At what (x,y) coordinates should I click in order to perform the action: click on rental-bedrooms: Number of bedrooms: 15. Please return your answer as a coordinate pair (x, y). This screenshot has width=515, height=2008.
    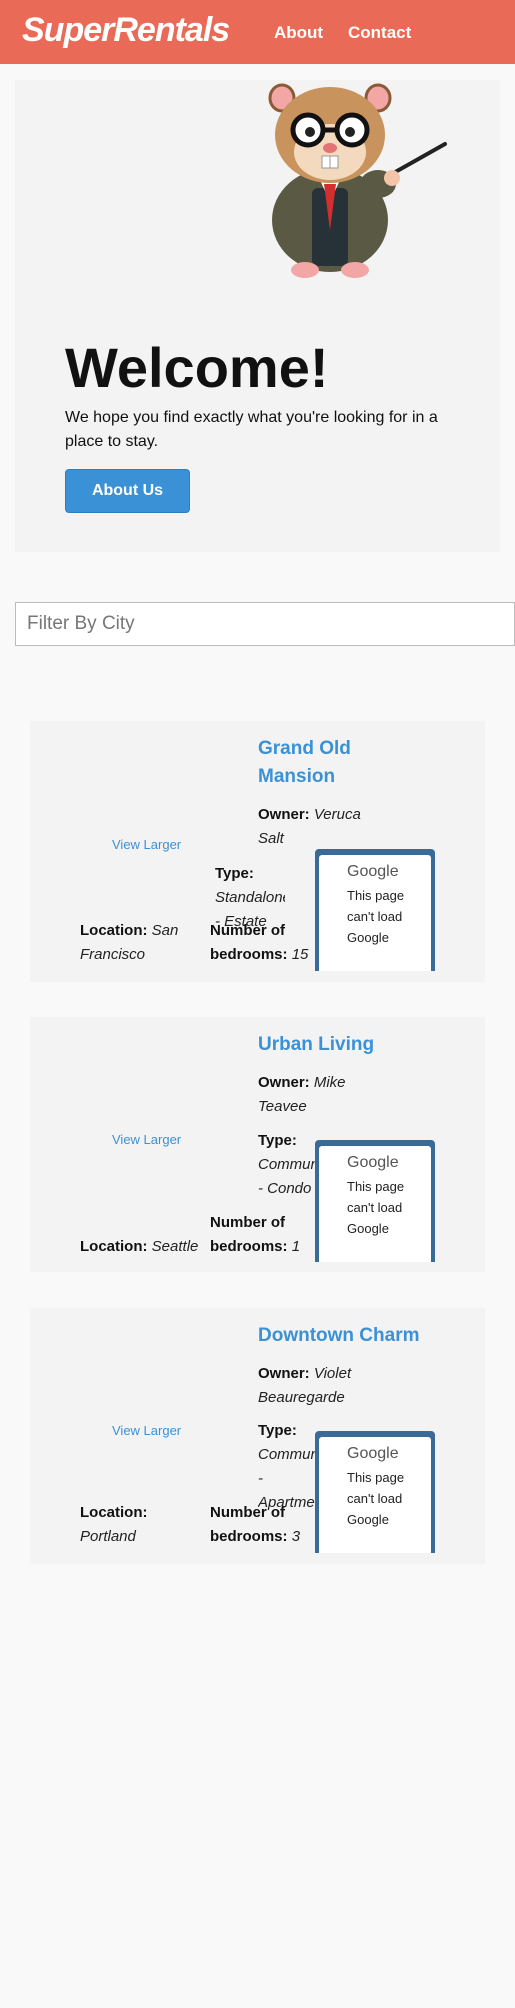
    Looking at the image, I should click on (265, 943).